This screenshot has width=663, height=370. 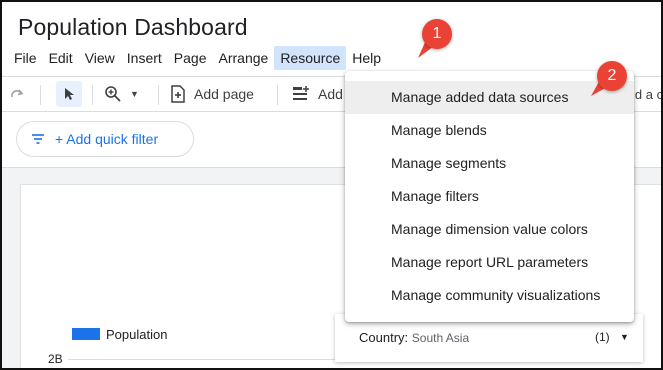 I want to click on menu-insert: Insert, so click(x=144, y=58).